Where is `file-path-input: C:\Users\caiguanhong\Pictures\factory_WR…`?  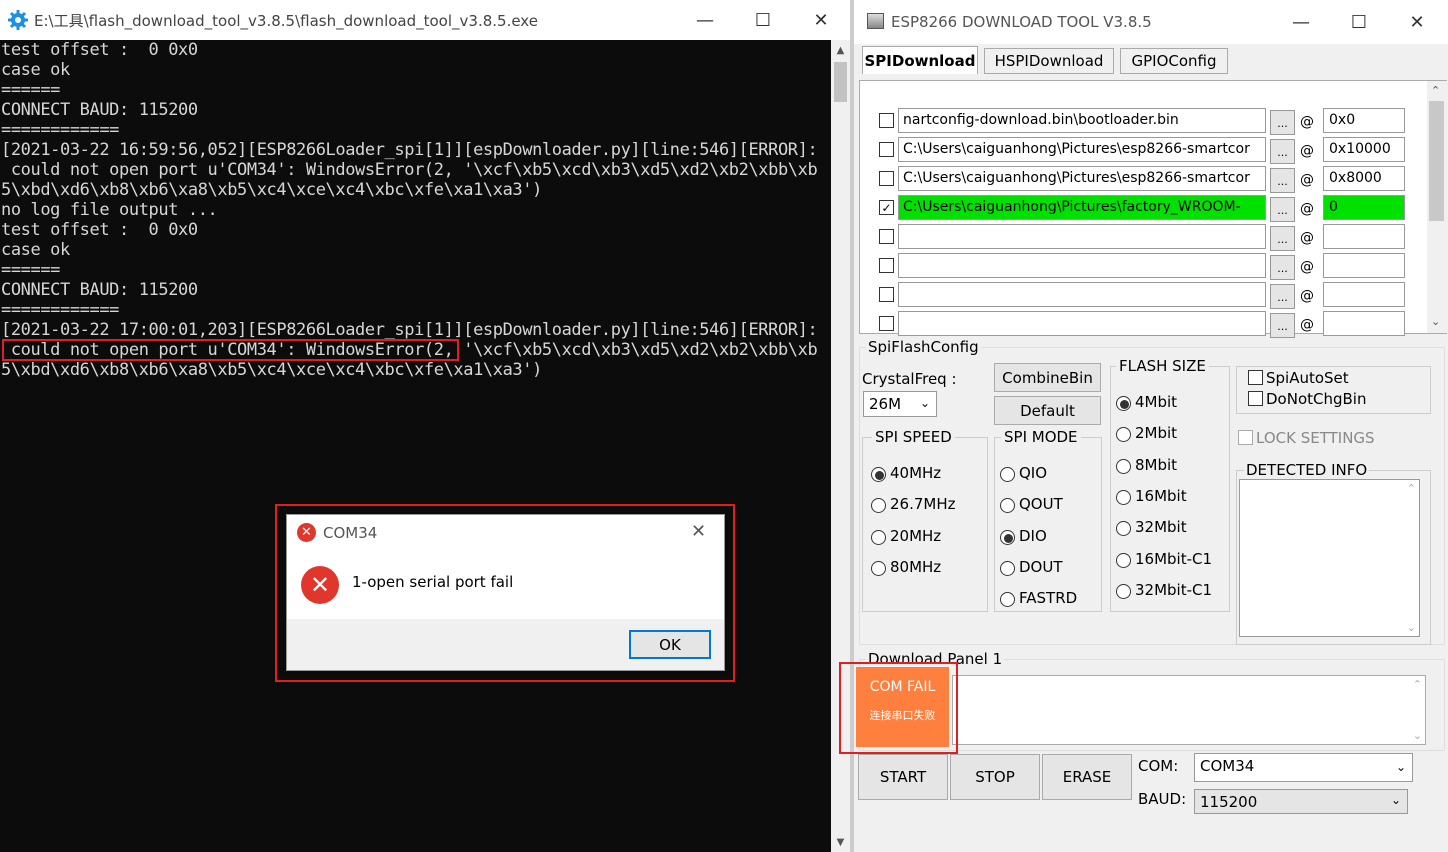
file-path-input: C:\Users\caiguanhong\Pictures\factory_WR… is located at coordinates (1082, 207).